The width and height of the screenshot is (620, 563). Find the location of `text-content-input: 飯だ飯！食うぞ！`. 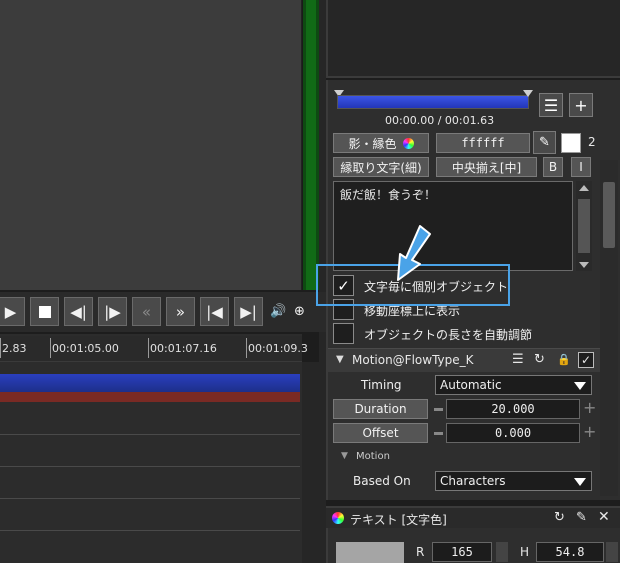

text-content-input: 飯だ飯！食うぞ！ is located at coordinates (453, 226).